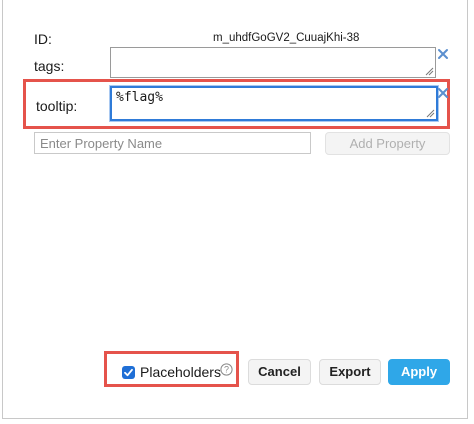 This screenshot has height=424, width=474. Describe the element at coordinates (273, 62) in the screenshot. I see `tags-textarea` at that location.